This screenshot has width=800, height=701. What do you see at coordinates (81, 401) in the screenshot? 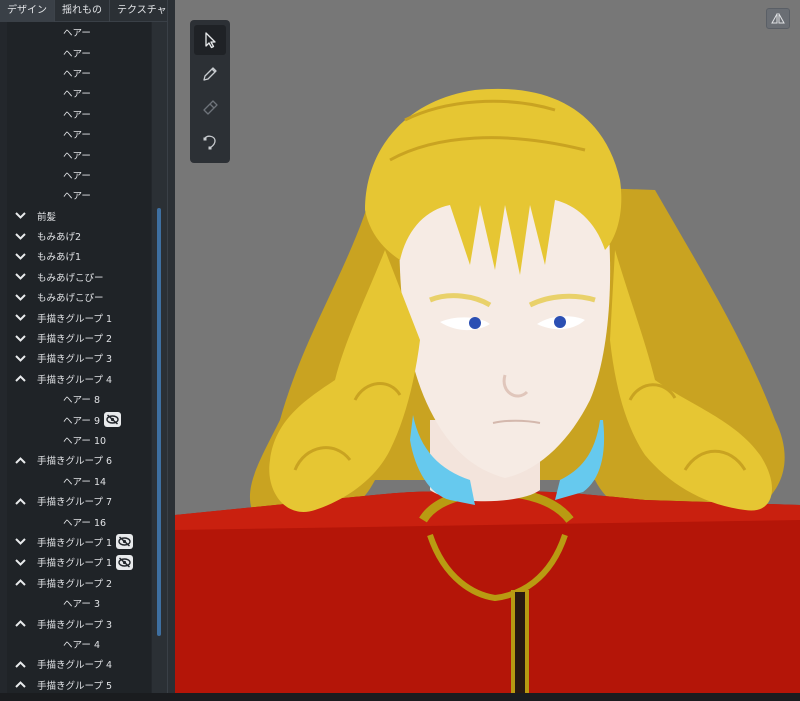
I see `tree-item-label: ヘアー 8` at bounding box center [81, 401].